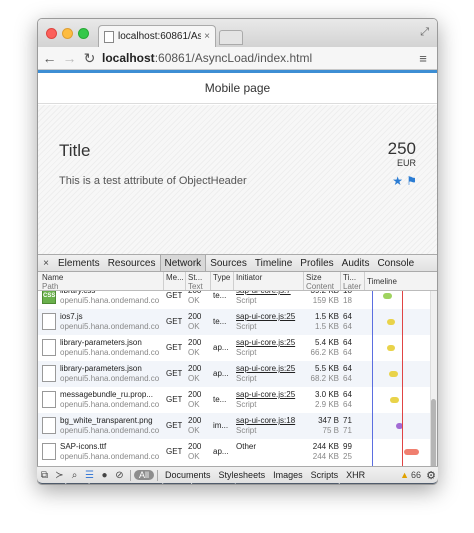  I want to click on column-size: Size Content, so click(320, 282).